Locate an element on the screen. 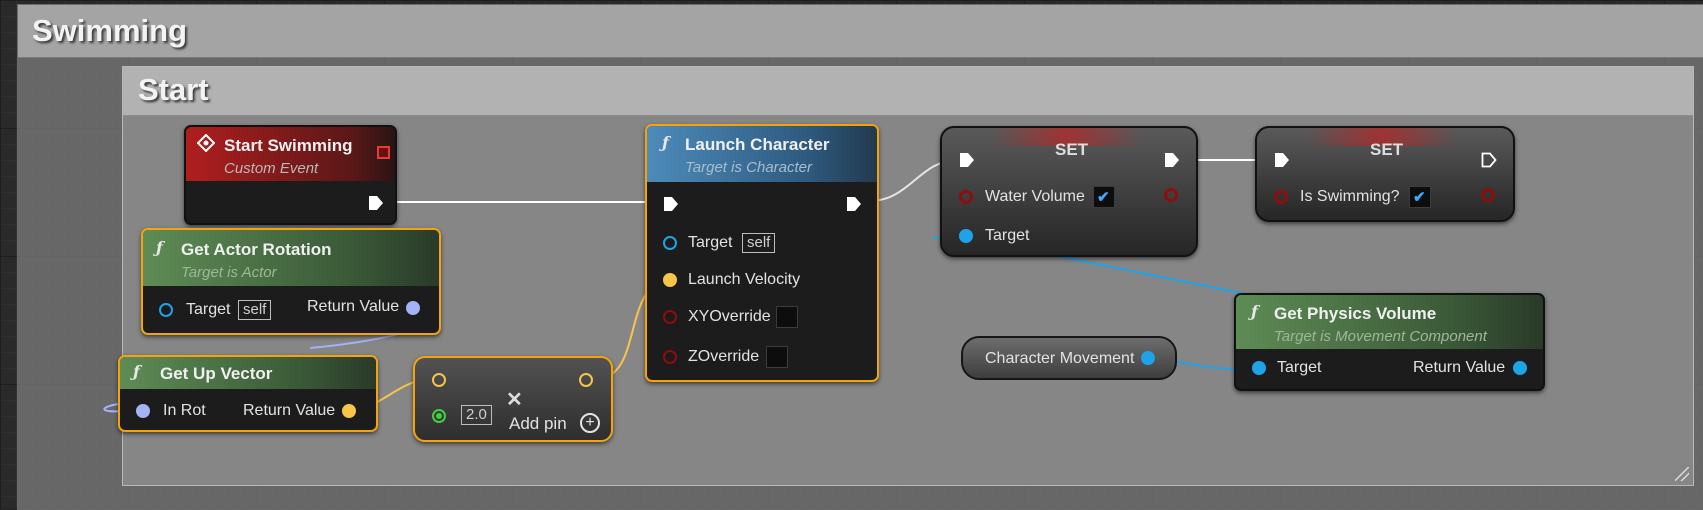  variable-label: Character Movement is located at coordinates (1060, 358).